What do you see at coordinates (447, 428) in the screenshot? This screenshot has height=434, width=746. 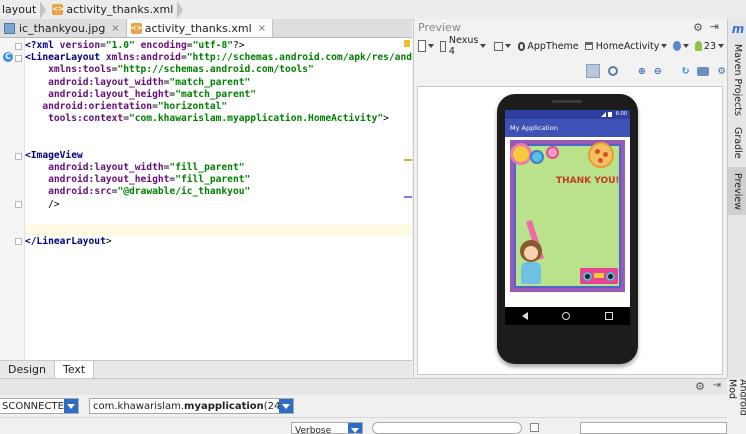 I see `log-search-input` at bounding box center [447, 428].